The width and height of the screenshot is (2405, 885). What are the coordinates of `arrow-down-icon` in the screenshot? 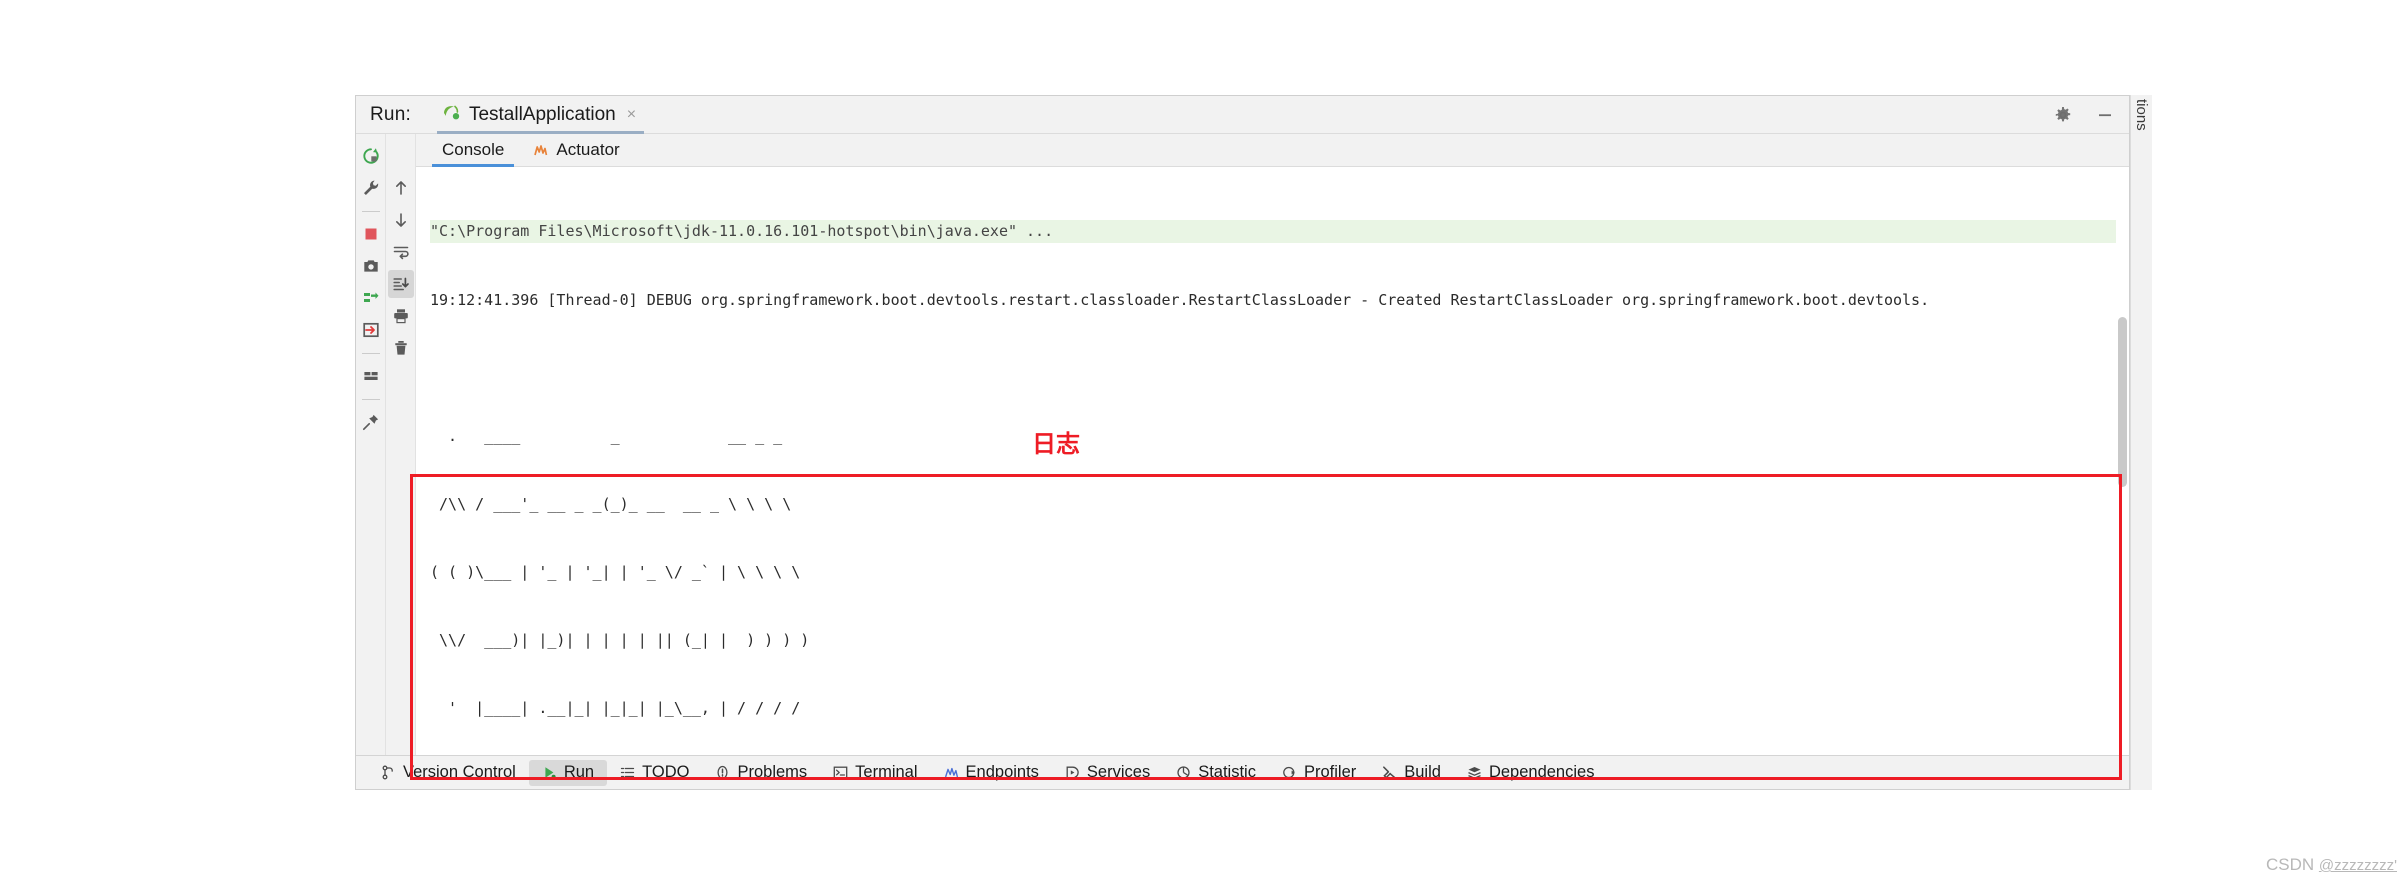 It's located at (401, 220).